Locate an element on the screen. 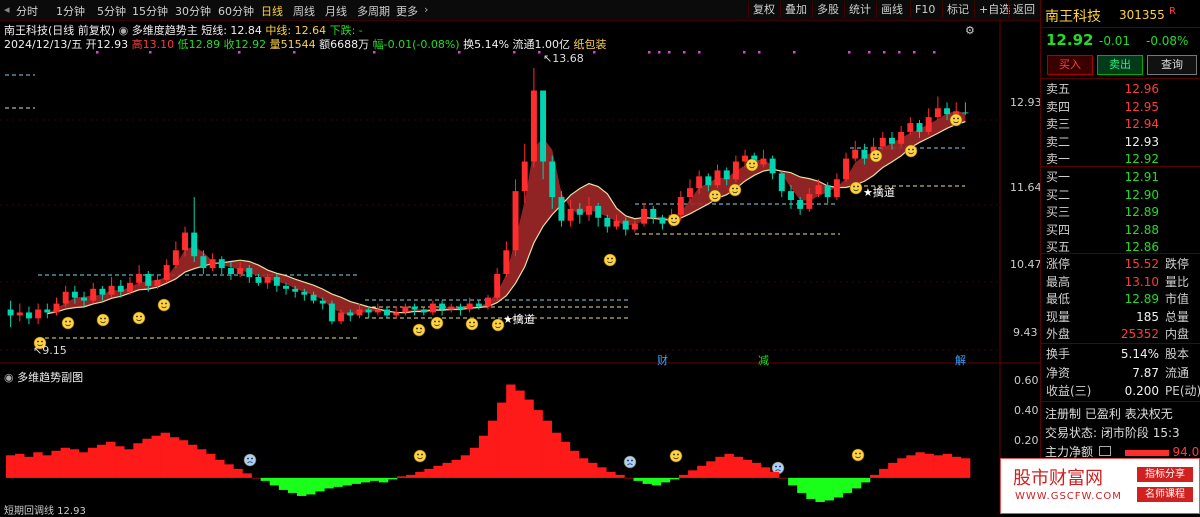 This screenshot has width=1200, height=517. btn-f10: F10 is located at coordinates (924, 9).